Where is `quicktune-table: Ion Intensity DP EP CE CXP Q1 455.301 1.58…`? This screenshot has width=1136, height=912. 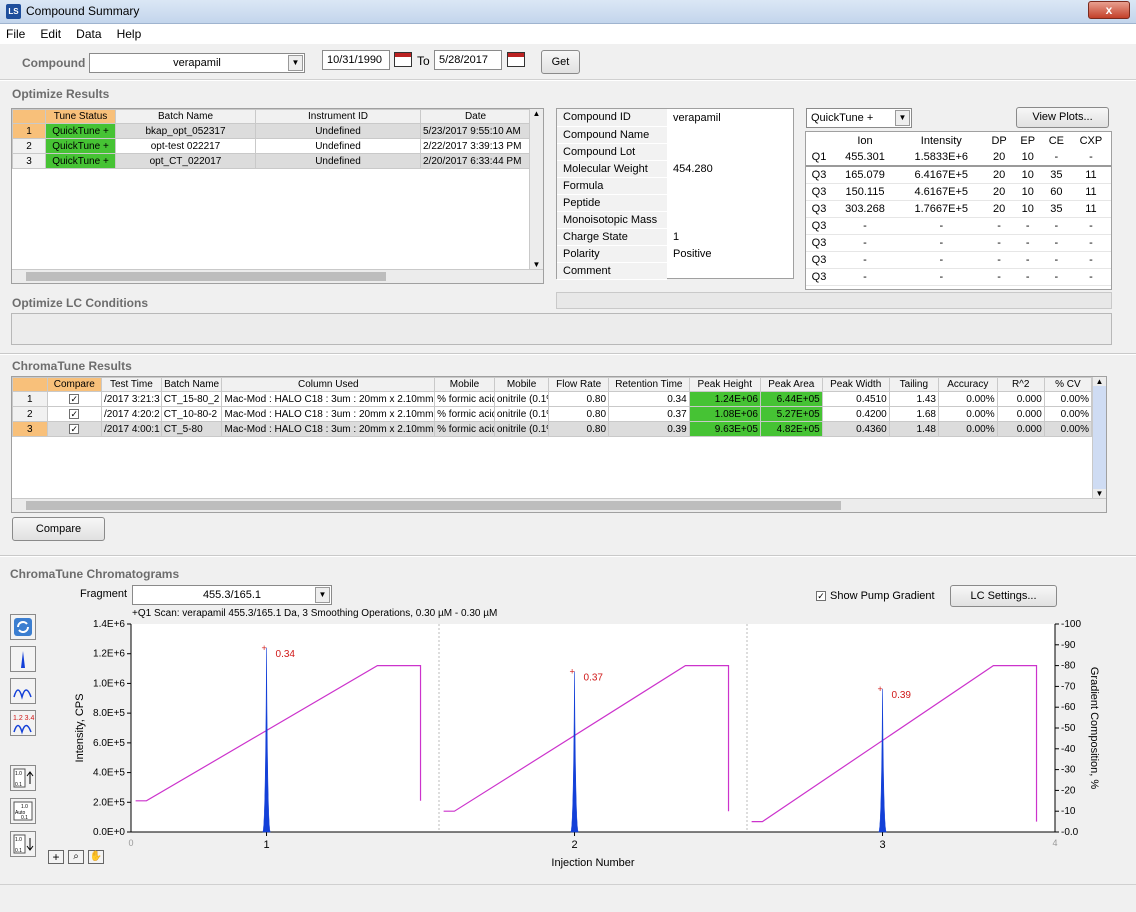
quicktune-table: Ion Intensity DP EP CE CXP Q1 455.301 1.58… is located at coordinates (958, 210).